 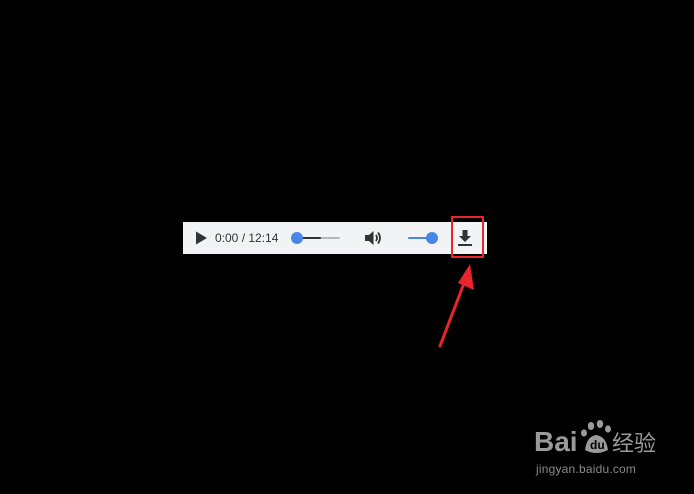 I want to click on baidu-jingyan-logo: Bai du 经验, so click(x=595, y=438).